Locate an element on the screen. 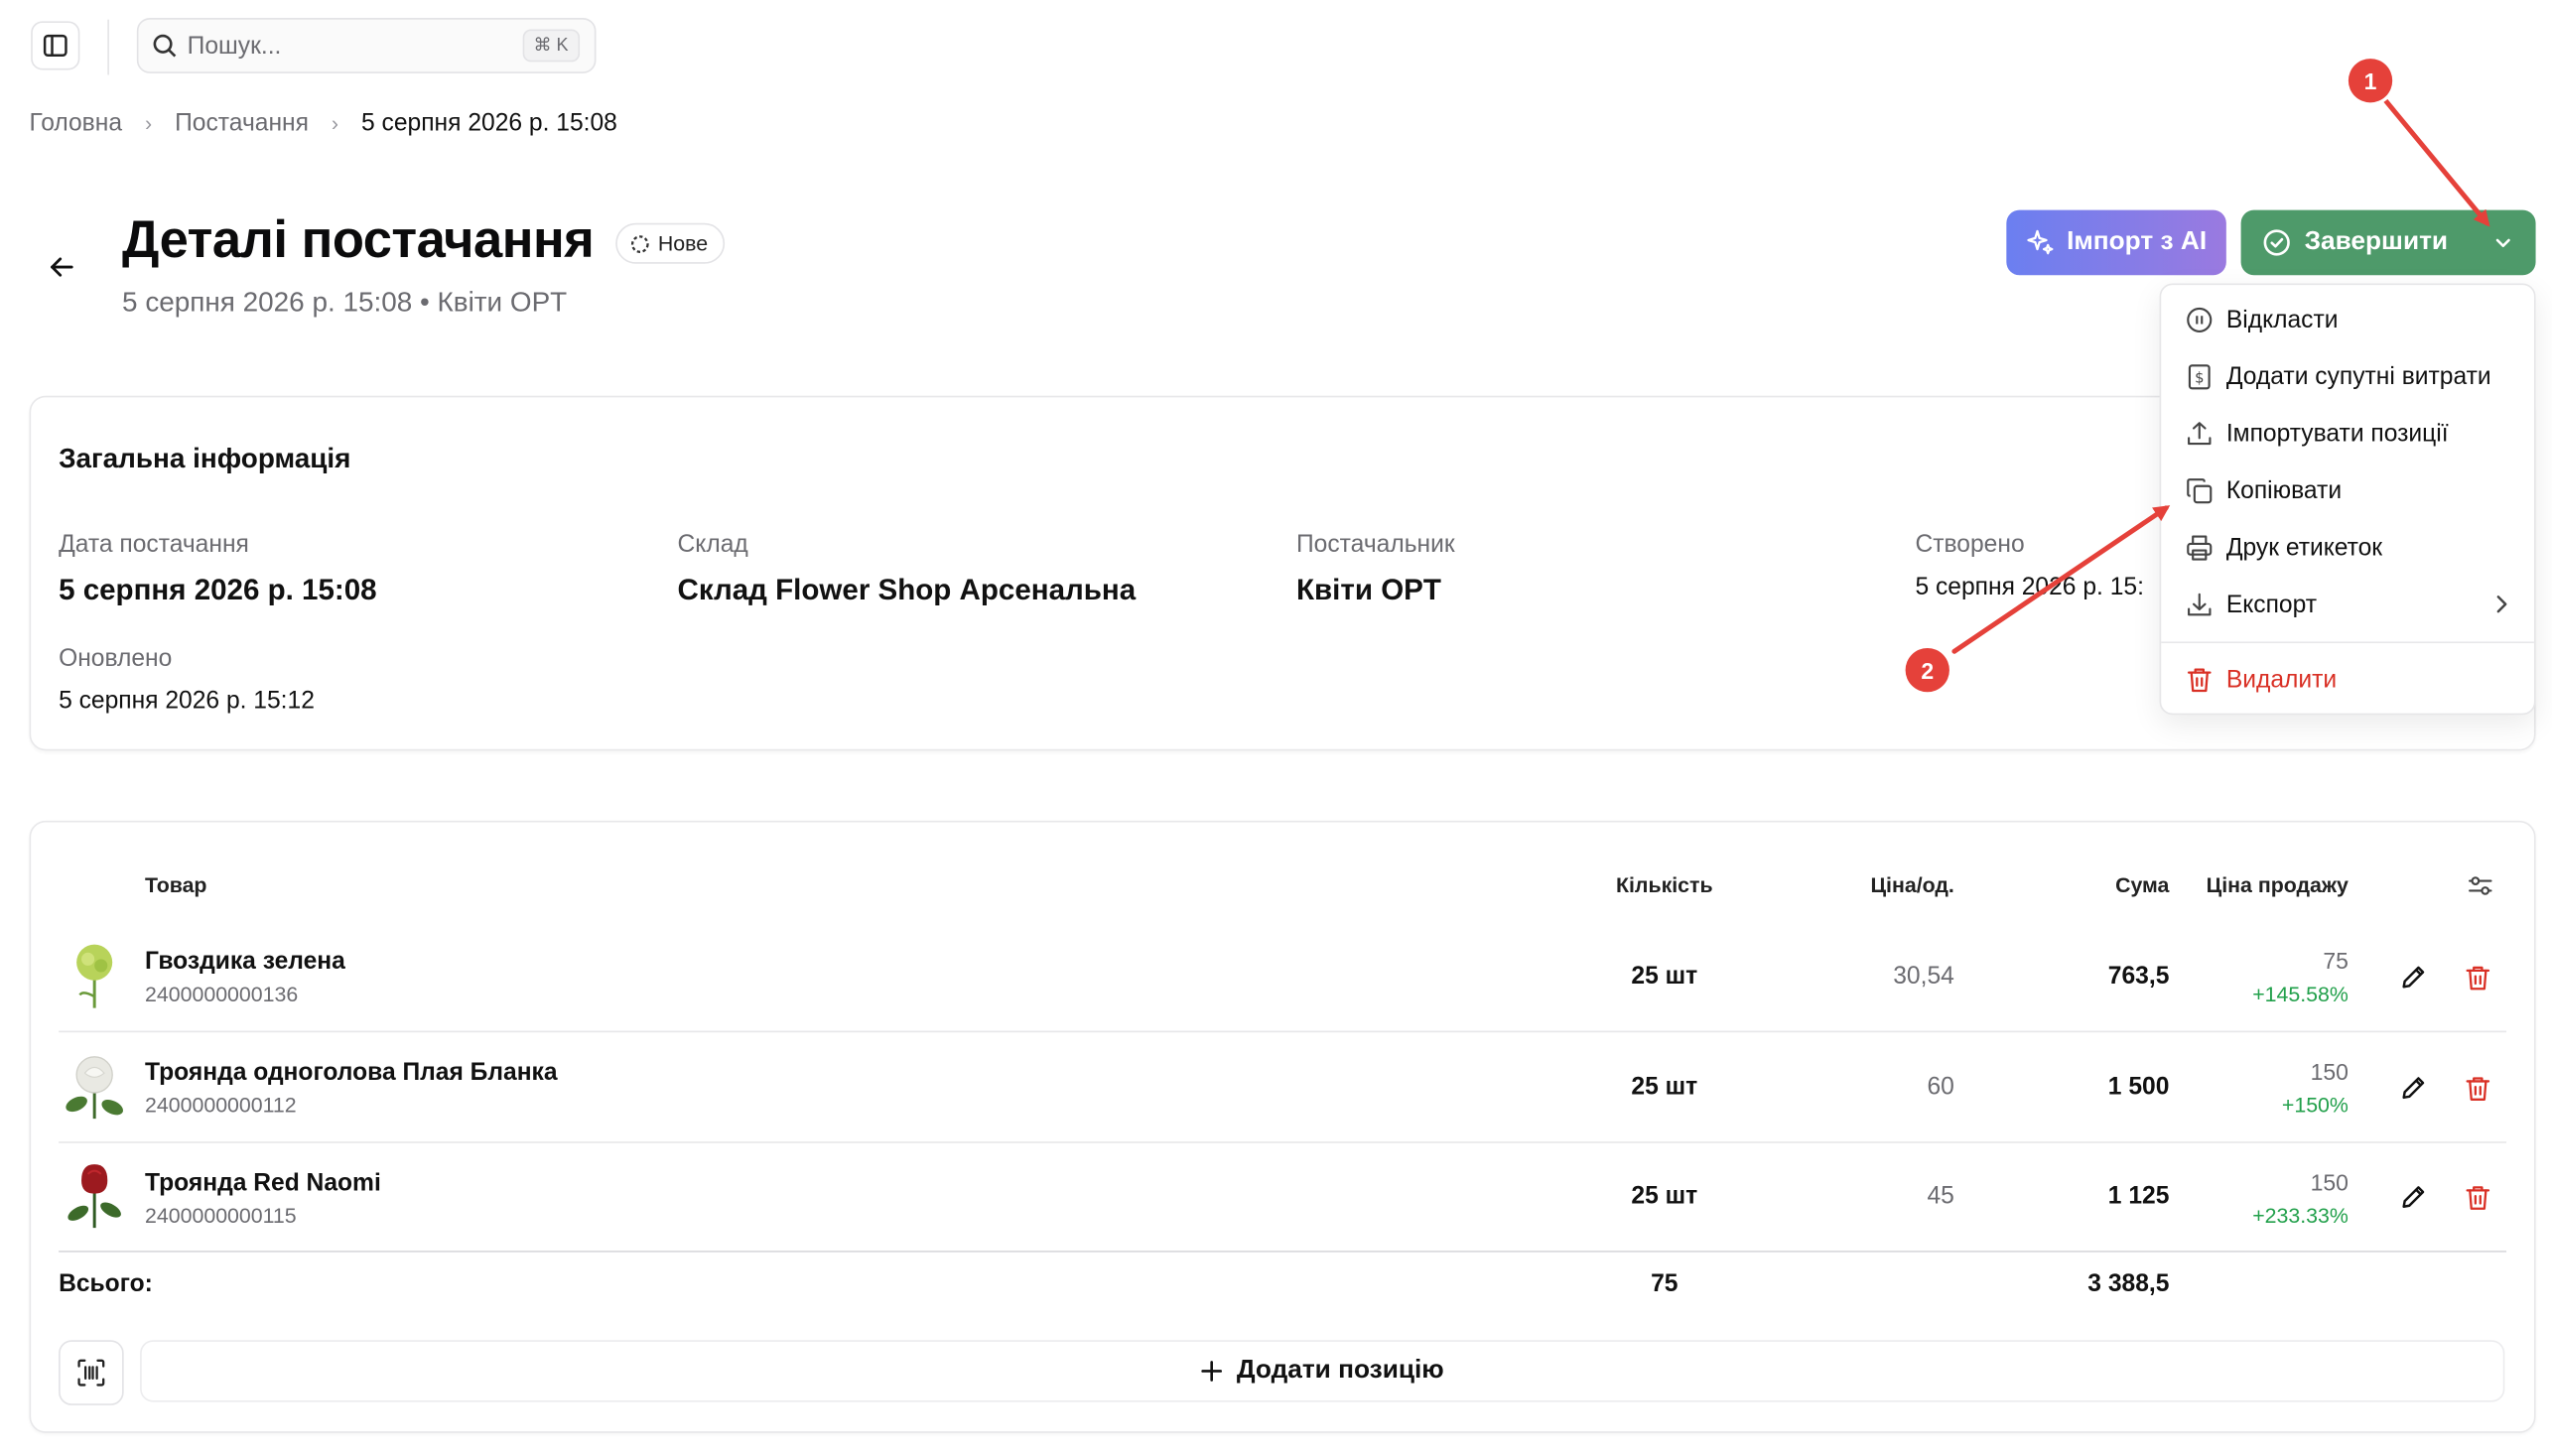 This screenshot has width=2552, height=1456. annotation-marker-1: 1 is located at coordinates (2370, 81).